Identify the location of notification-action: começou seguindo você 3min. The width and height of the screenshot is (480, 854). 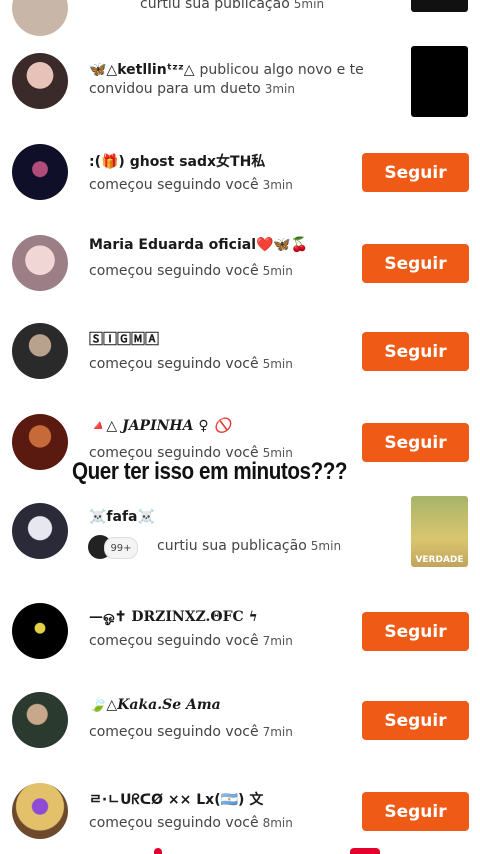
(191, 185).